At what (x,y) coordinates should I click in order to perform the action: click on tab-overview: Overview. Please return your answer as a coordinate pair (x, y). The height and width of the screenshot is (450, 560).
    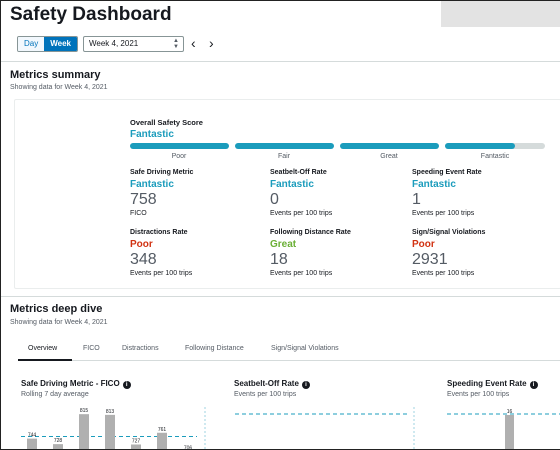
    Looking at the image, I should click on (42, 348).